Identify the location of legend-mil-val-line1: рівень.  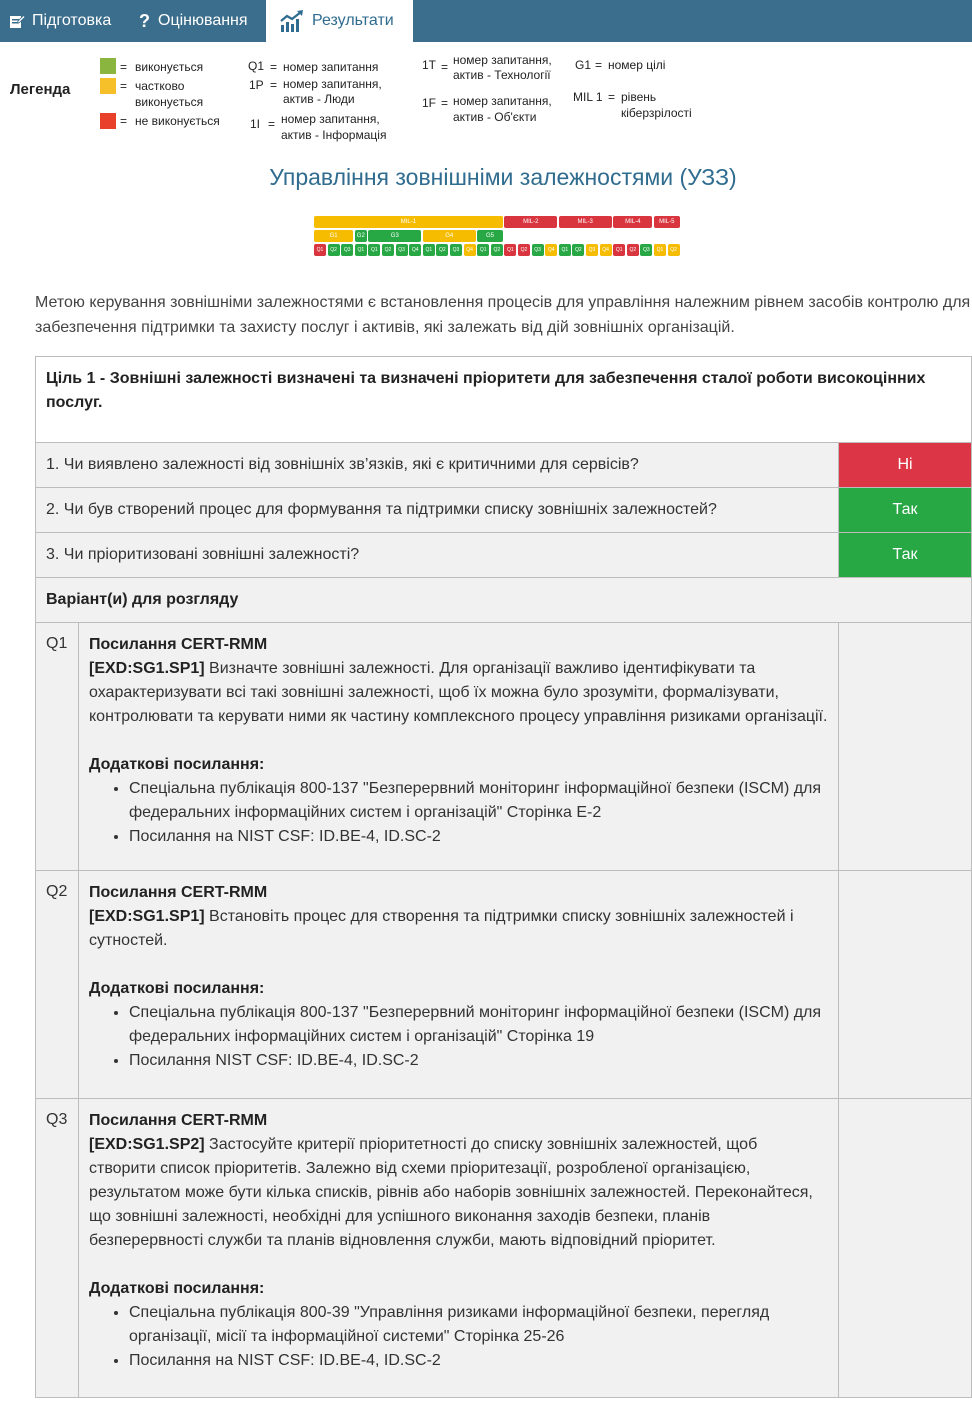
(639, 97).